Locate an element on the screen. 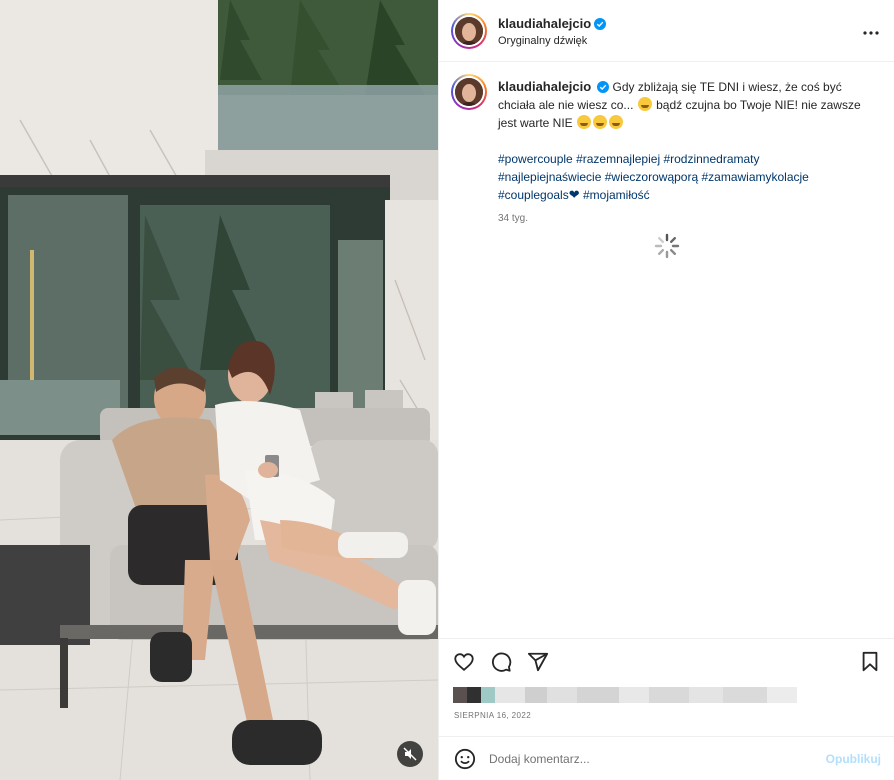 This screenshot has width=894, height=780. comment-button is located at coordinates (501, 664).